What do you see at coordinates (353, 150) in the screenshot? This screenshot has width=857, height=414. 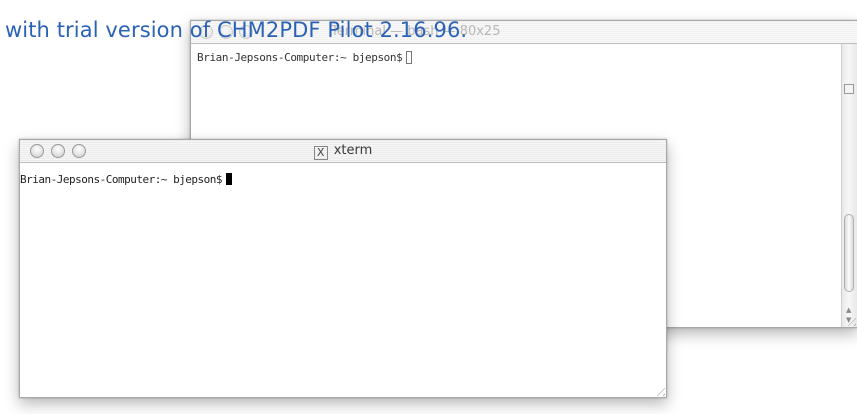 I see `xterm-title: xterm` at bounding box center [353, 150].